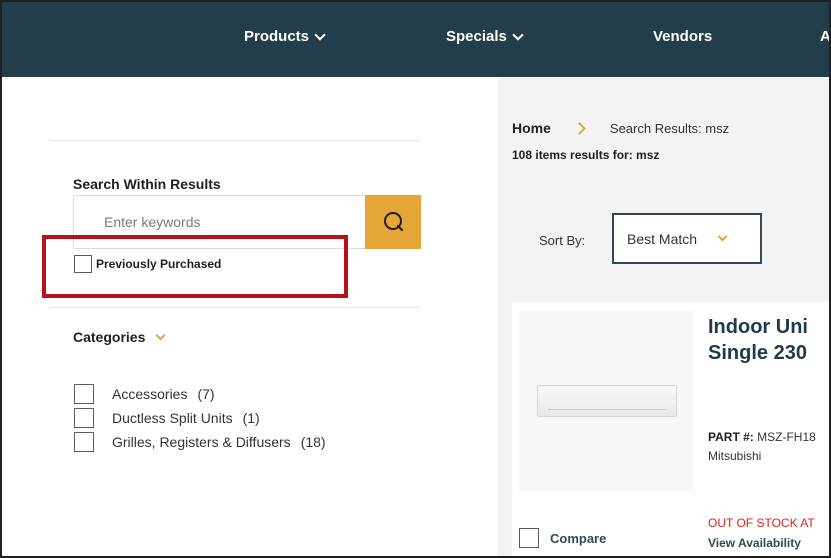 The width and height of the screenshot is (831, 558). I want to click on results-count: 108 items results for: msz, so click(586, 155).